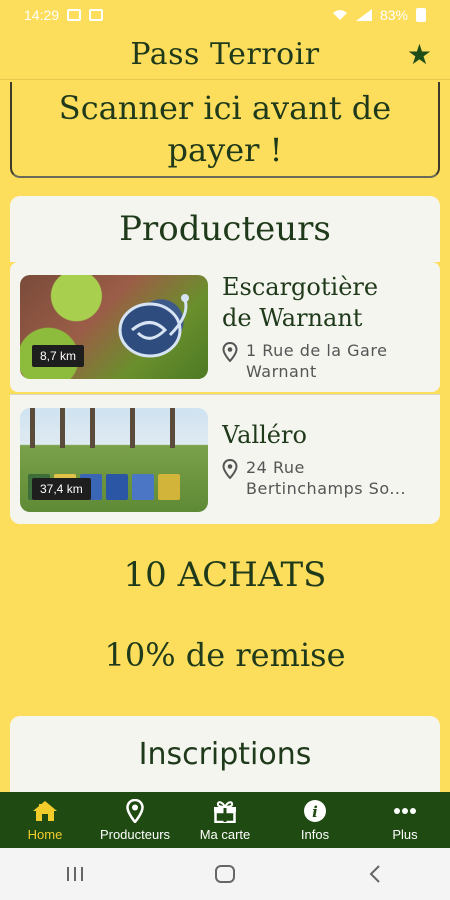 The width and height of the screenshot is (450, 900). I want to click on producer-name-line1: Valléro, so click(264, 435).